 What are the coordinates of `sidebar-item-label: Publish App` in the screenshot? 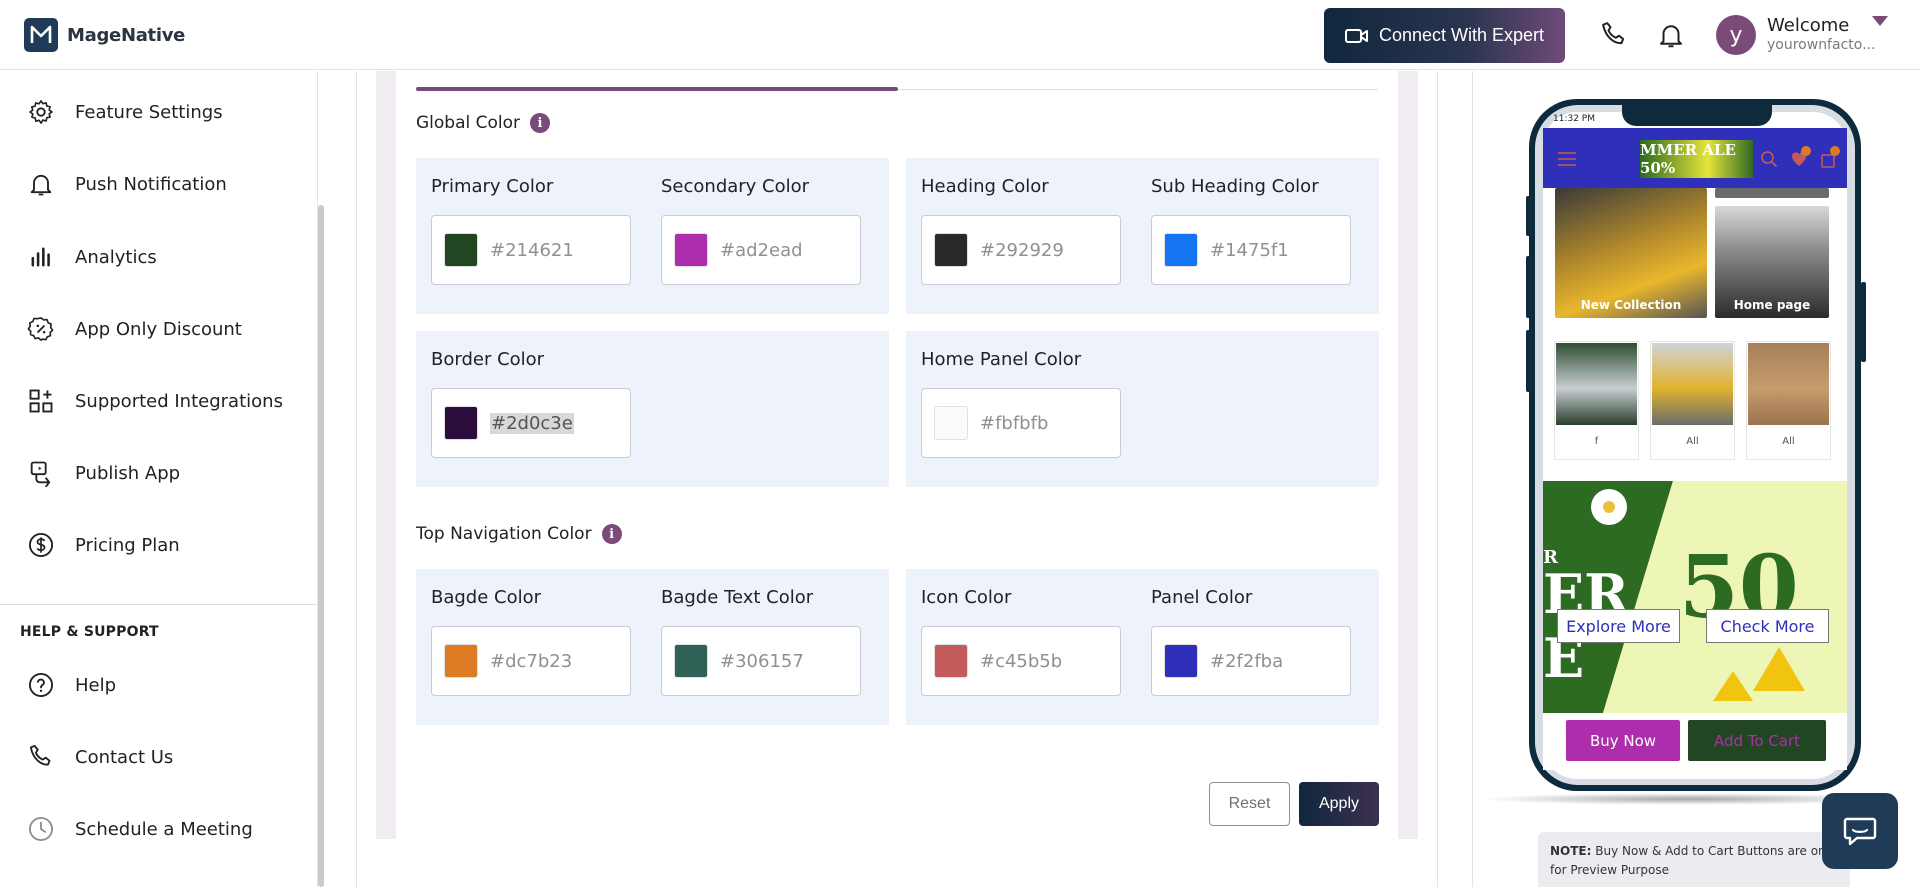 It's located at (128, 473).